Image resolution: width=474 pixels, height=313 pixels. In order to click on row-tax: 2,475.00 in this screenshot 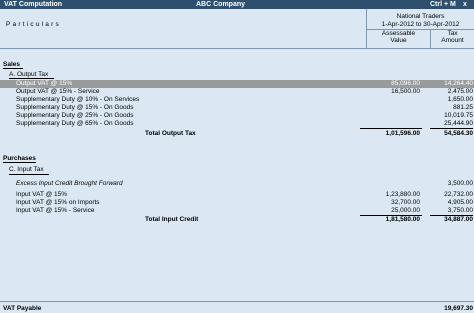, I will do `click(460, 91)`.